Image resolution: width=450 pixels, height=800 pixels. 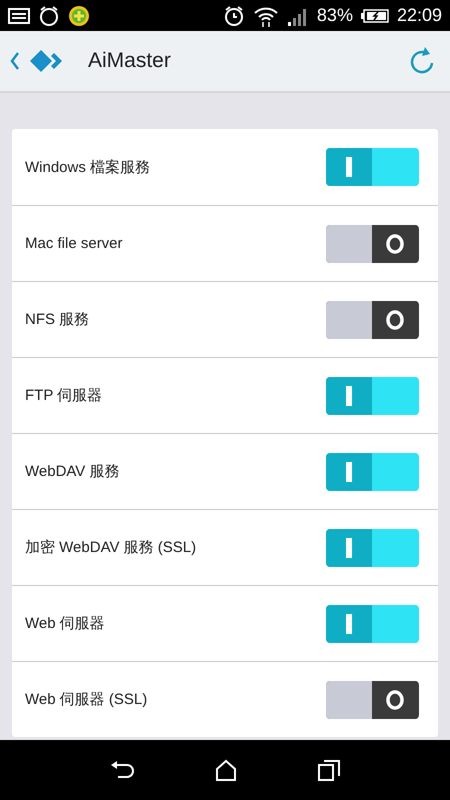 What do you see at coordinates (225, 770) in the screenshot?
I see `home-icon` at bounding box center [225, 770].